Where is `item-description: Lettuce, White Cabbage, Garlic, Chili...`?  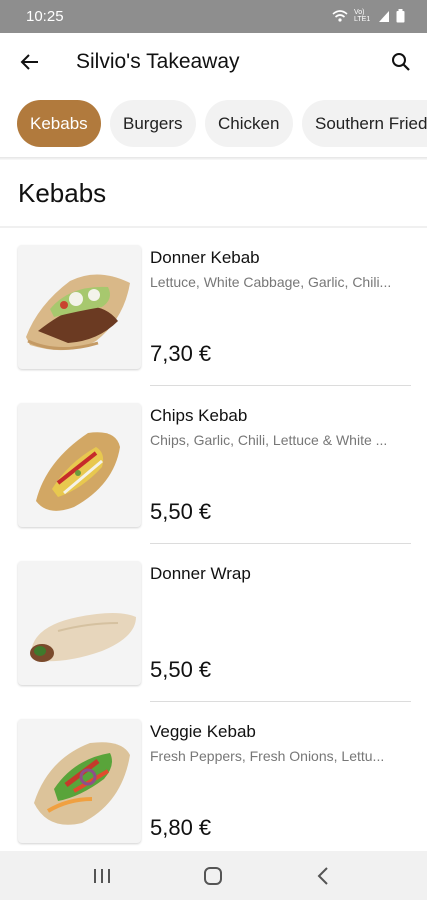 item-description: Lettuce, White Cabbage, Garlic, Chili... is located at coordinates (271, 282).